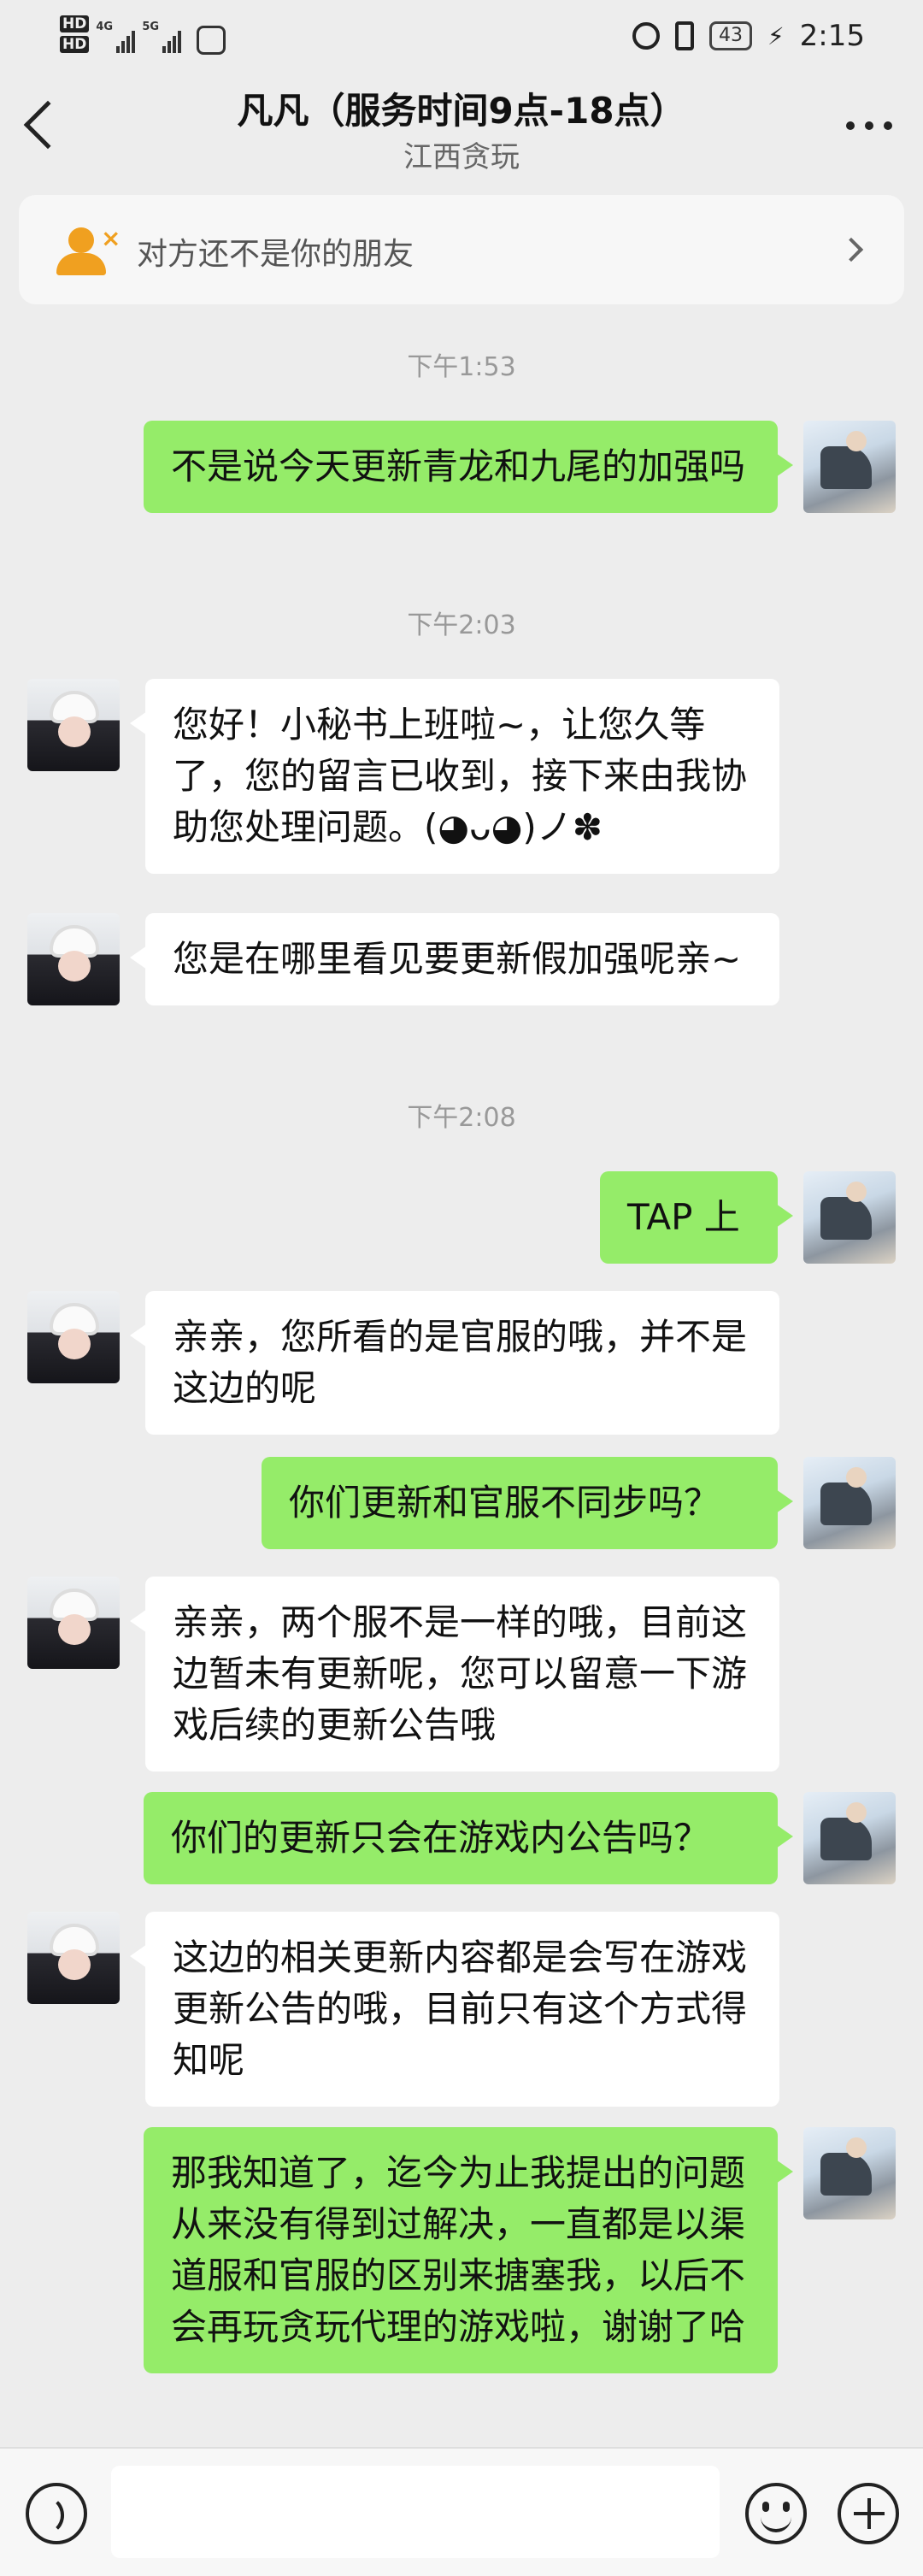  Describe the element at coordinates (776, 2513) in the screenshot. I see `emoji-icon` at that location.